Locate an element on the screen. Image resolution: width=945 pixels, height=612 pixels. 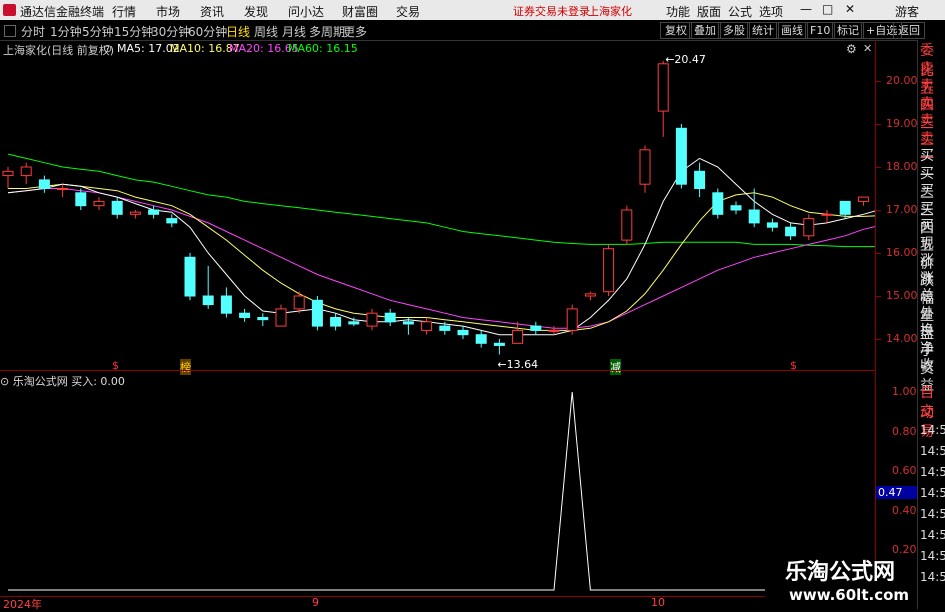
tab-weekly: 周线 is located at coordinates (266, 31).